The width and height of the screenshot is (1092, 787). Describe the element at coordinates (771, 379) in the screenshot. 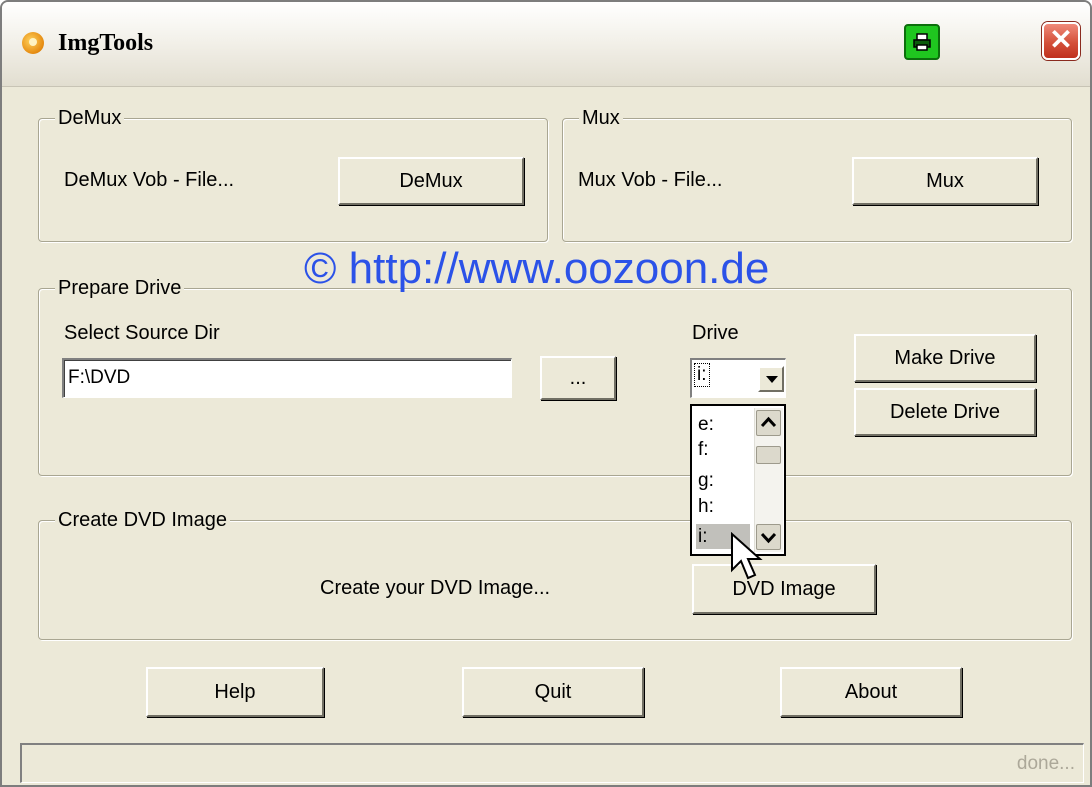

I see `chevron-down-icon` at that location.